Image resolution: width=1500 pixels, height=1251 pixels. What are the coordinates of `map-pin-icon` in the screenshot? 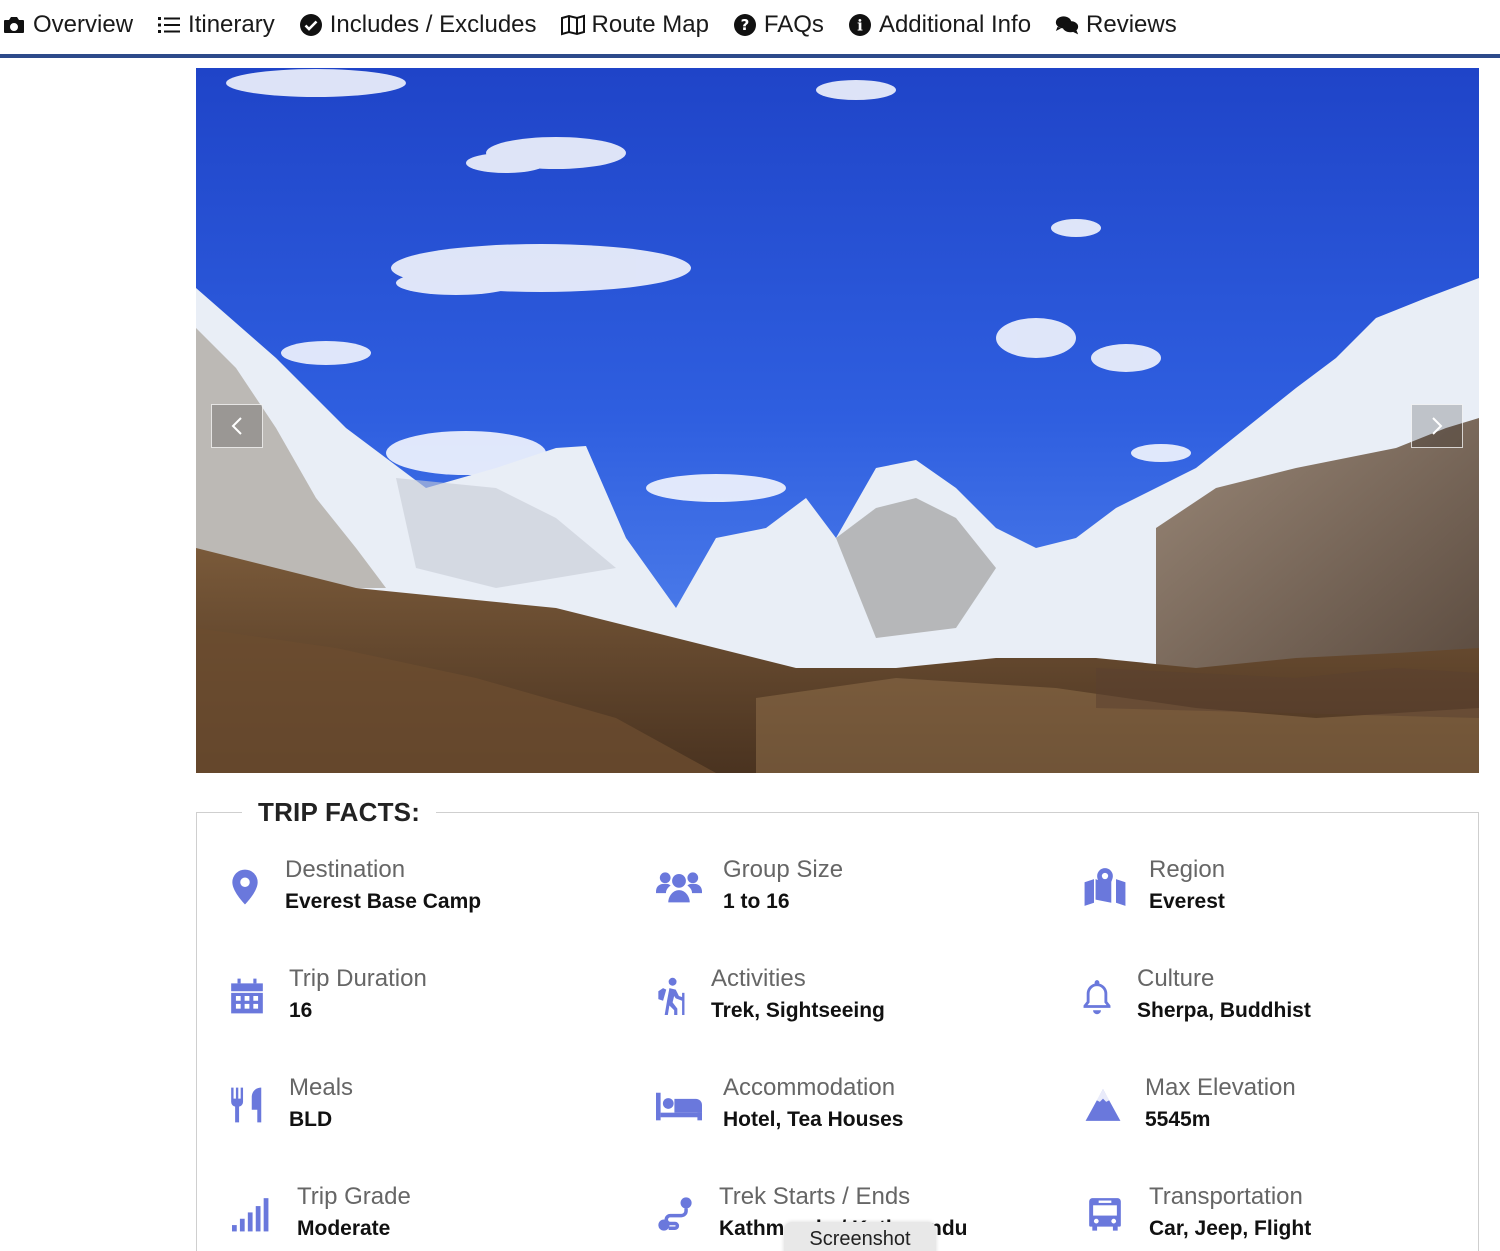 It's located at (245, 887).